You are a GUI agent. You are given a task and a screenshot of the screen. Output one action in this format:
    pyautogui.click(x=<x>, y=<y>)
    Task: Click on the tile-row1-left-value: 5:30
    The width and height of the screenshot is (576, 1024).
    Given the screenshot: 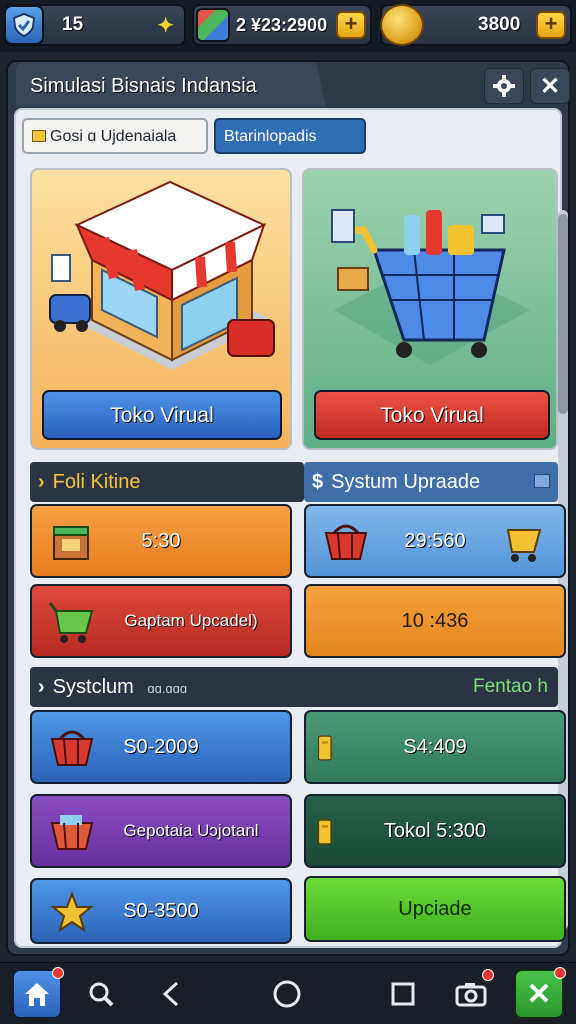 What is the action you would take?
    pyautogui.click(x=161, y=540)
    